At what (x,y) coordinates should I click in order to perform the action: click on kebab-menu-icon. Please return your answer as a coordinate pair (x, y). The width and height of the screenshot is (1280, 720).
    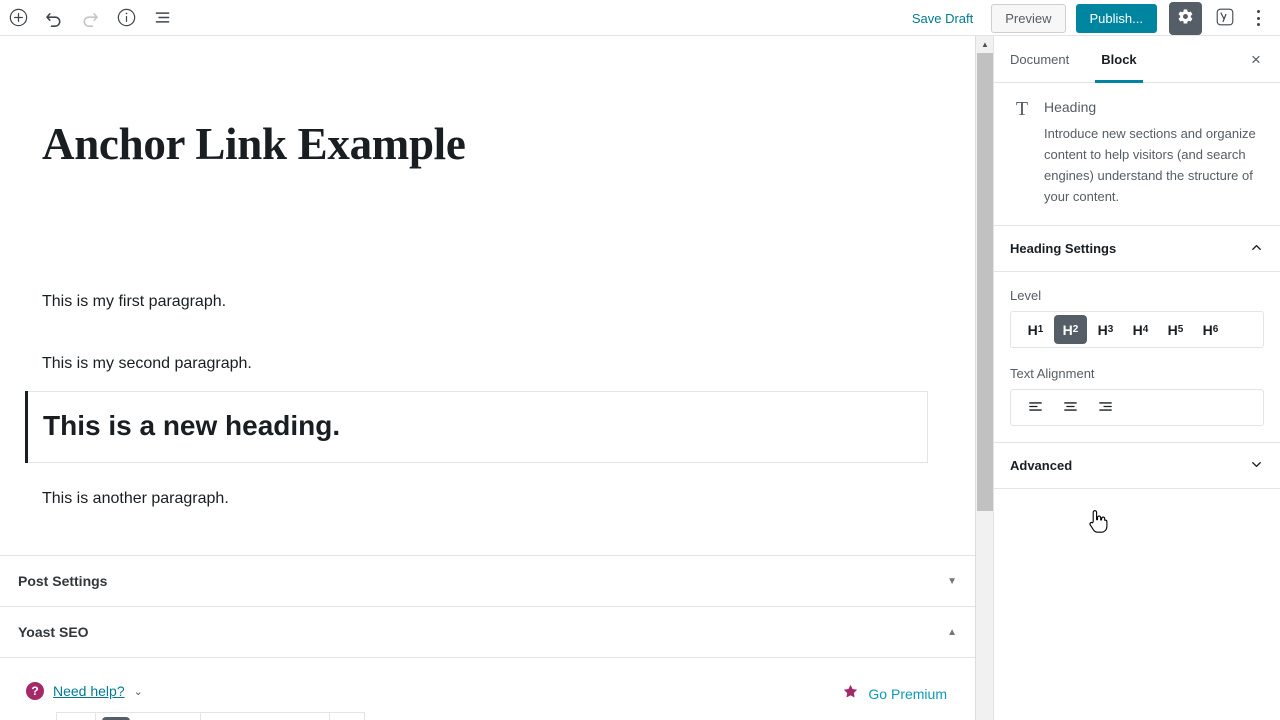
    Looking at the image, I should click on (1258, 18).